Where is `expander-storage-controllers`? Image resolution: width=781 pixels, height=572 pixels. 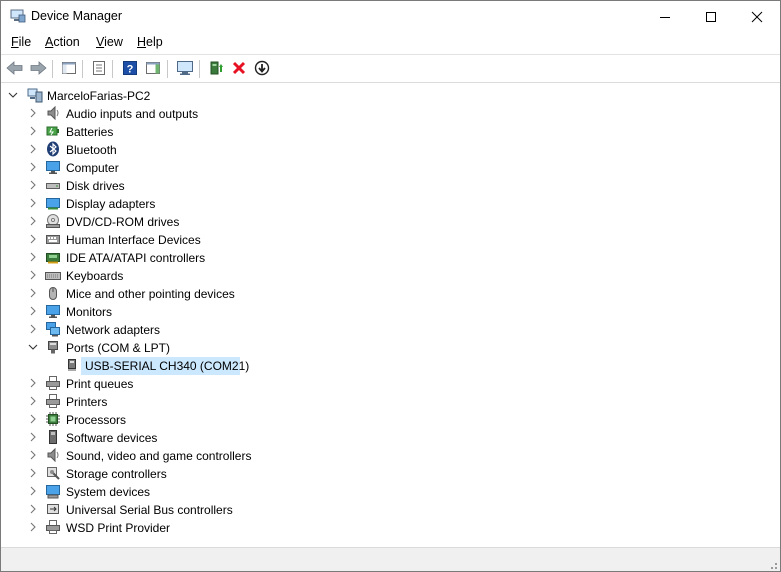
expander-storage-controllers is located at coordinates (33, 473).